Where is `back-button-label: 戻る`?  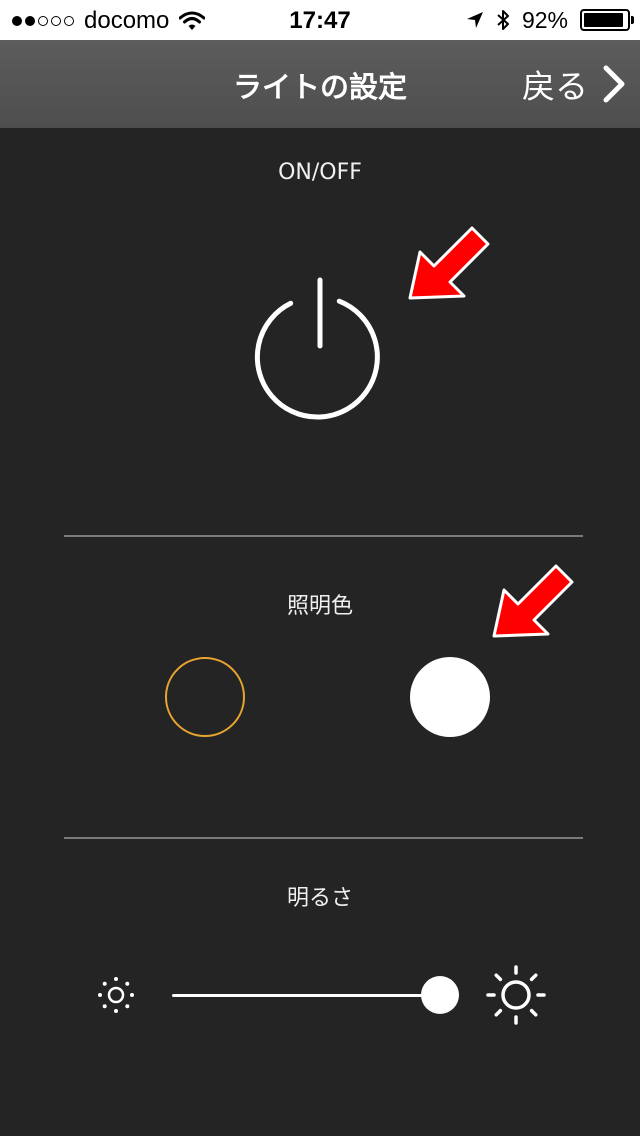 back-button-label: 戻る is located at coordinates (555, 86).